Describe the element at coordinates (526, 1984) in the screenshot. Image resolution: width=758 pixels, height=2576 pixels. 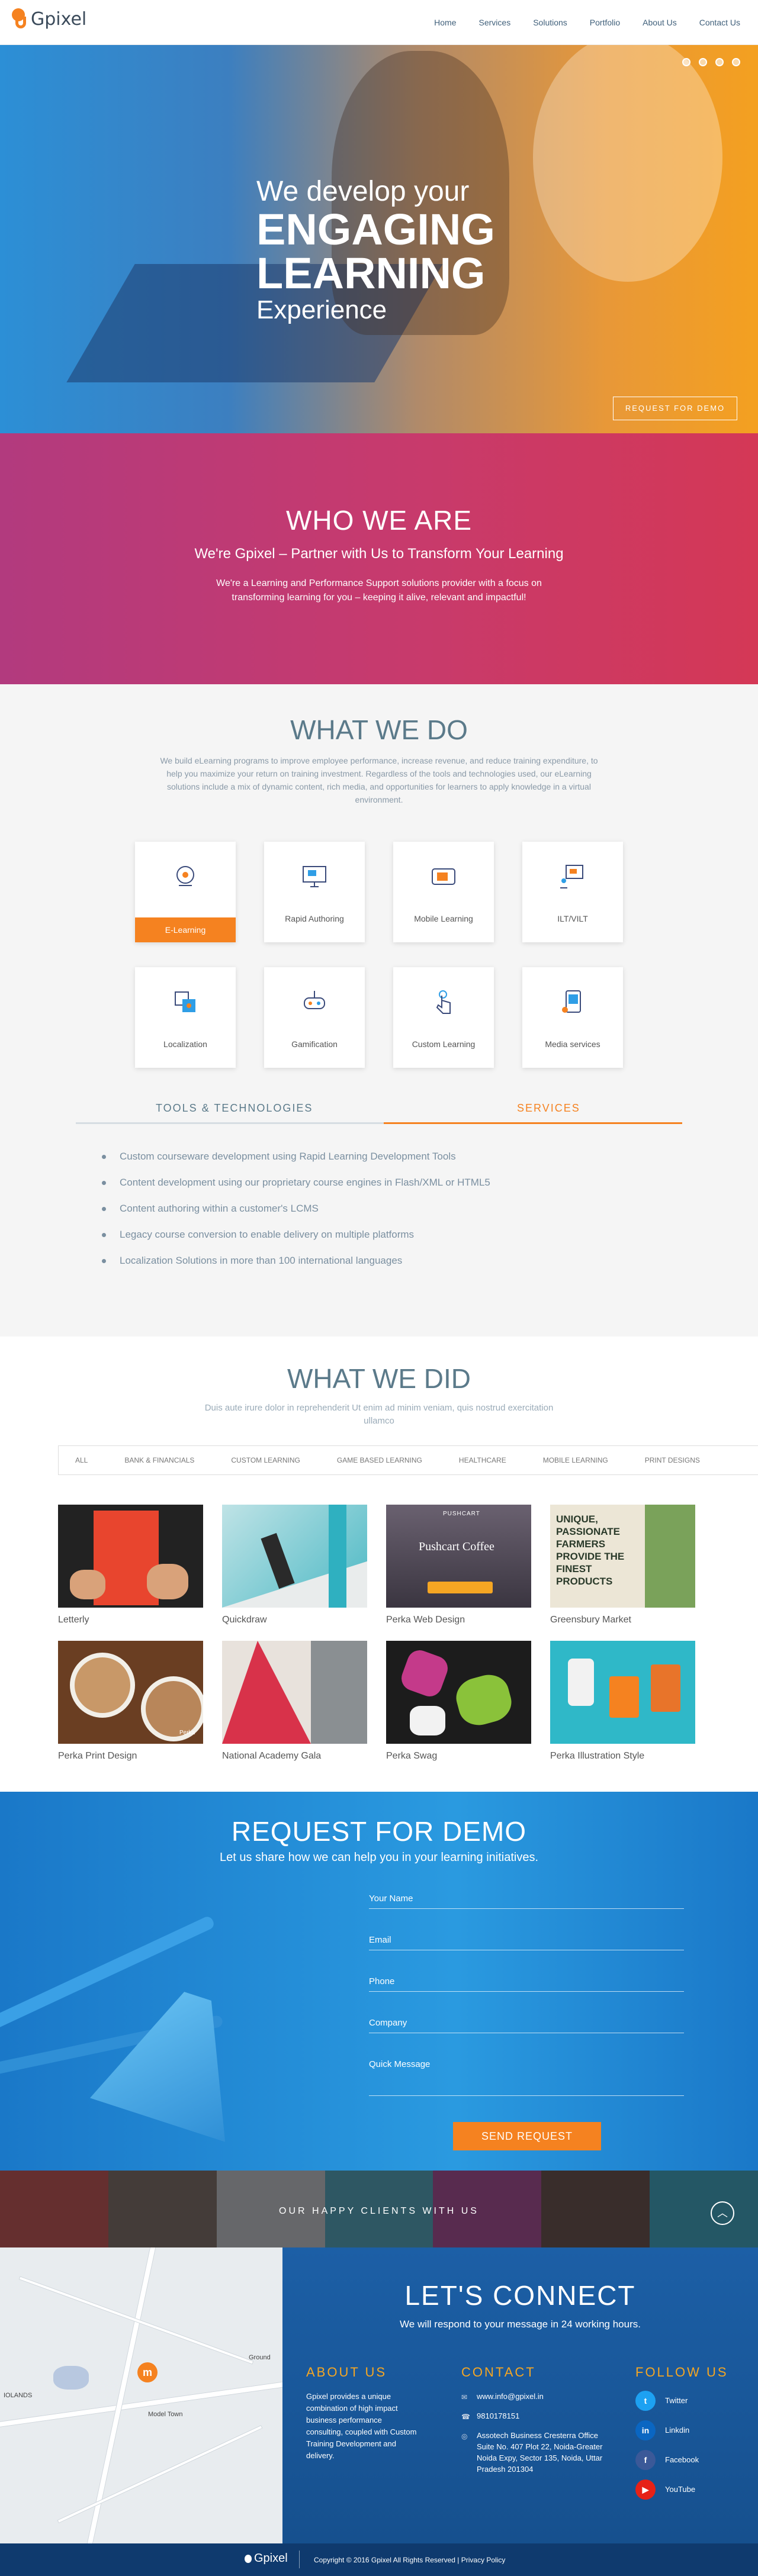
I see `phone-field: Phone` at that location.